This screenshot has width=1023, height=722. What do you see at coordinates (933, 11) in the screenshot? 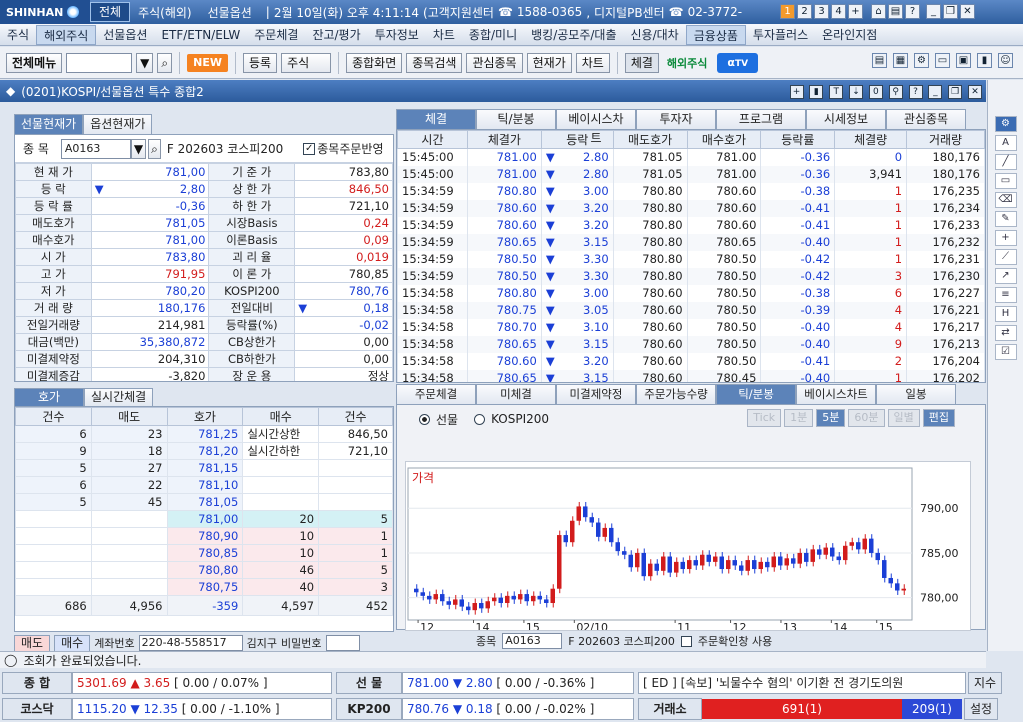
I see `minimize-icon: _` at bounding box center [933, 11].